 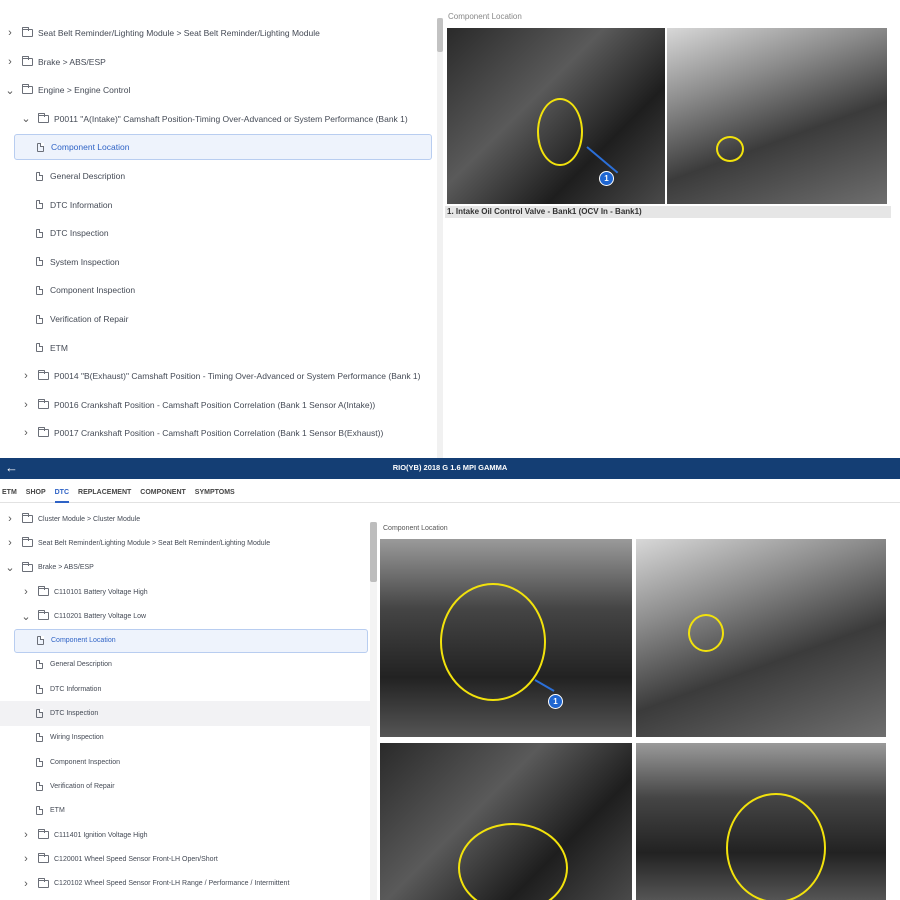 What do you see at coordinates (373, 711) in the screenshot?
I see `bottom-tree-scrollbar` at bounding box center [373, 711].